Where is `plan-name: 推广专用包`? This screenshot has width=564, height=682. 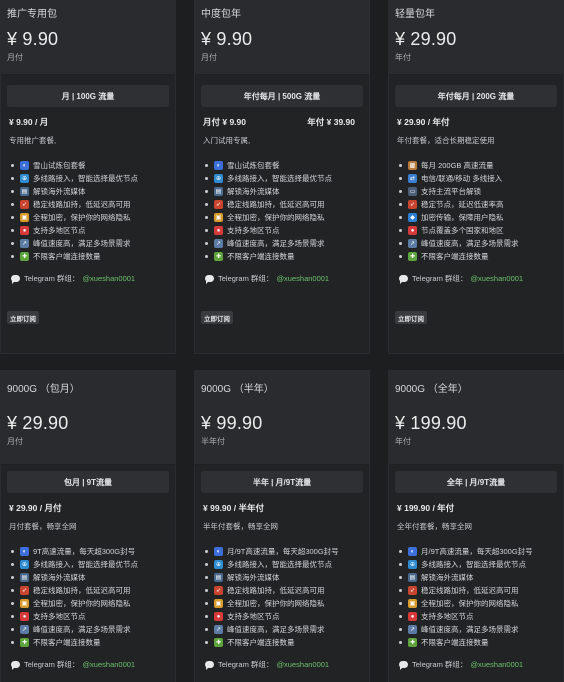
plan-name: 推广专用包 is located at coordinates (32, 14).